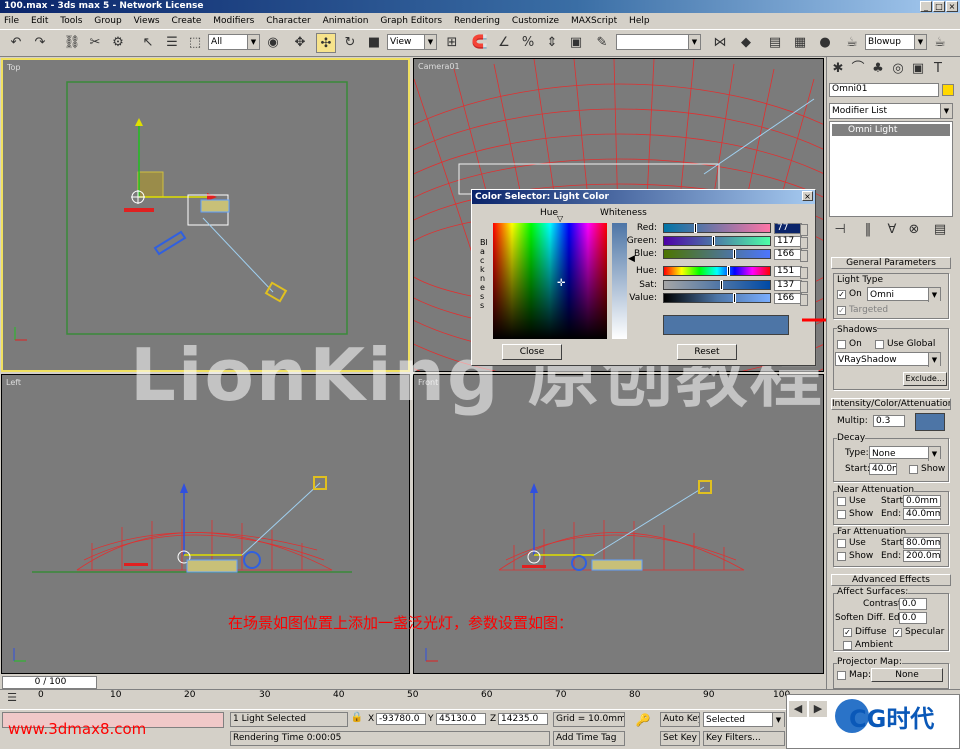 The width and height of the screenshot is (960, 749). I want to click on undo-icon: ↶, so click(16, 43).